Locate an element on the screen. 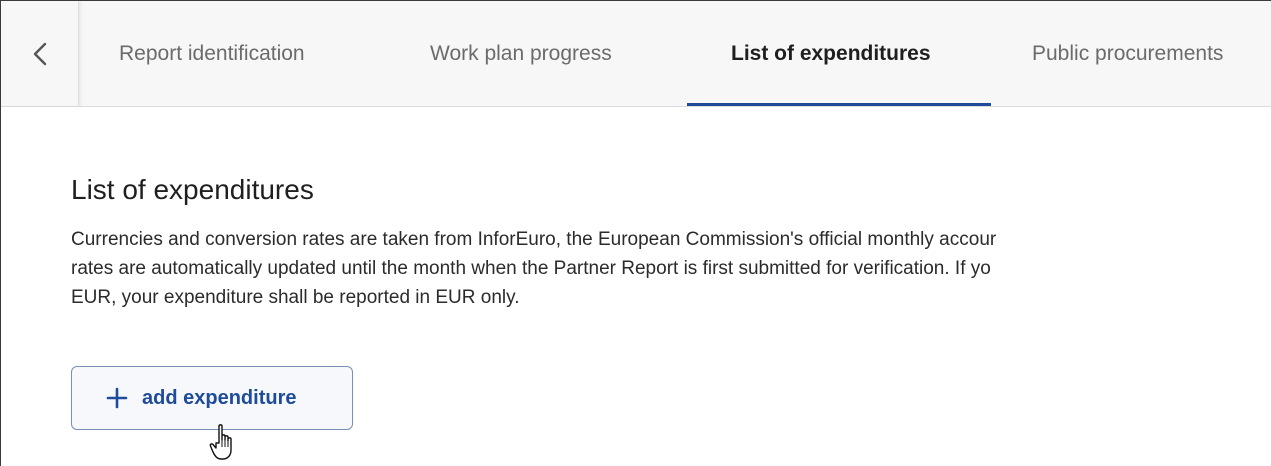 This screenshot has height=466, width=1271. add-expenditure-button: add expenditure is located at coordinates (212, 398).